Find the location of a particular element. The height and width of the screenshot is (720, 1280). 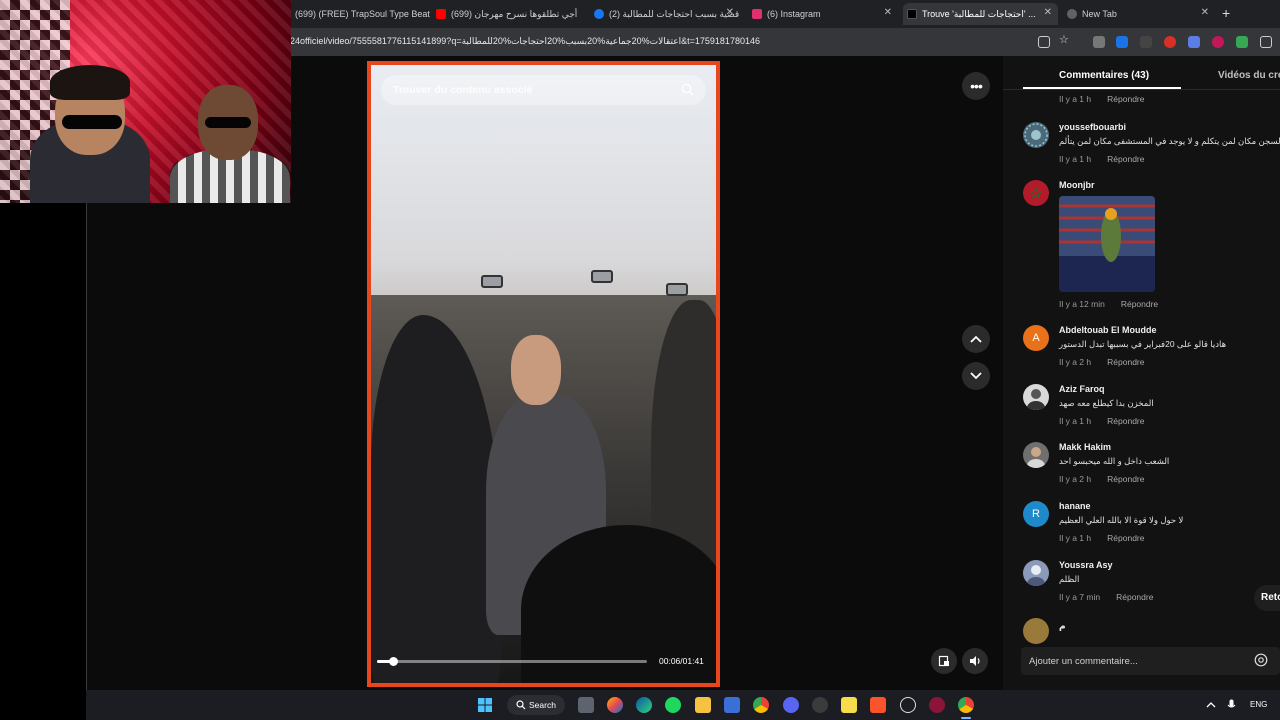

comment-time: Il y a 12 min is located at coordinates (1082, 304).